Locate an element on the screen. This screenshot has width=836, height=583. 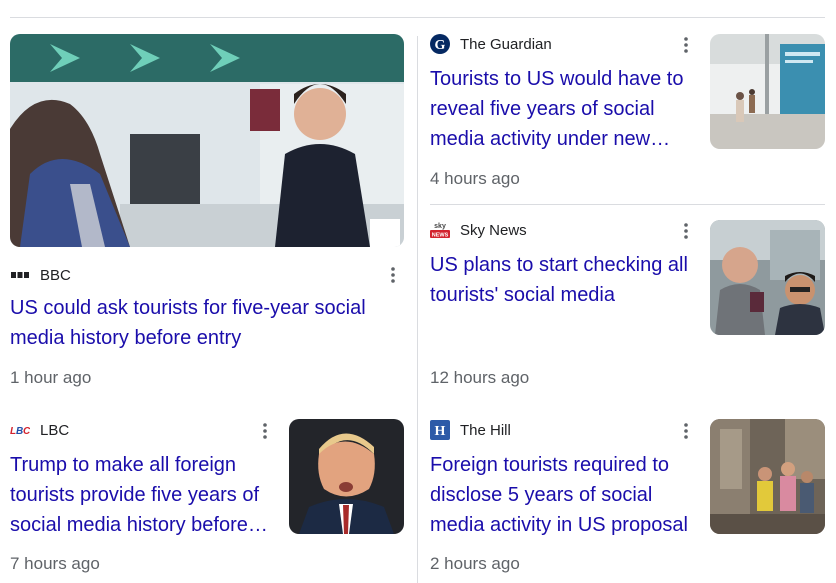
story-thumbnail-airport is located at coordinates (767, 91).